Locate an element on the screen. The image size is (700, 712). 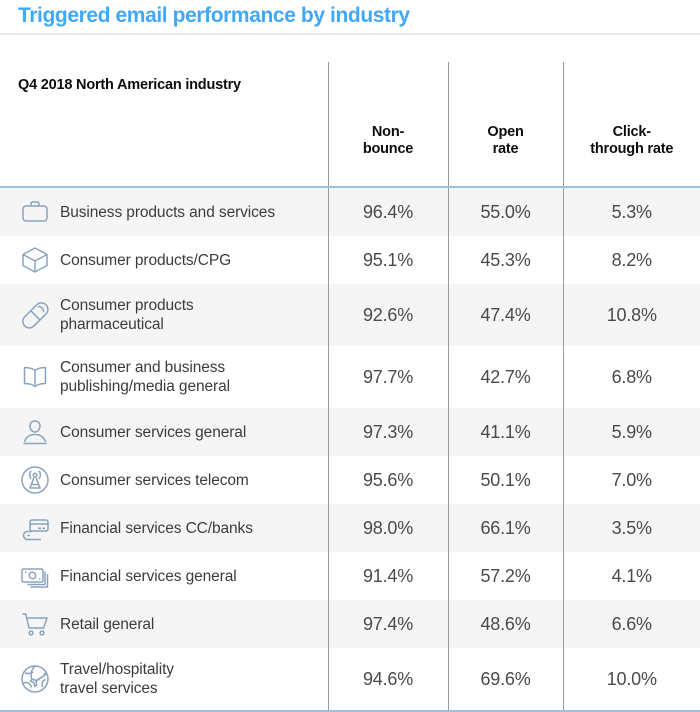
industry-cell: Travel/hospitality travel services is located at coordinates (164, 679).